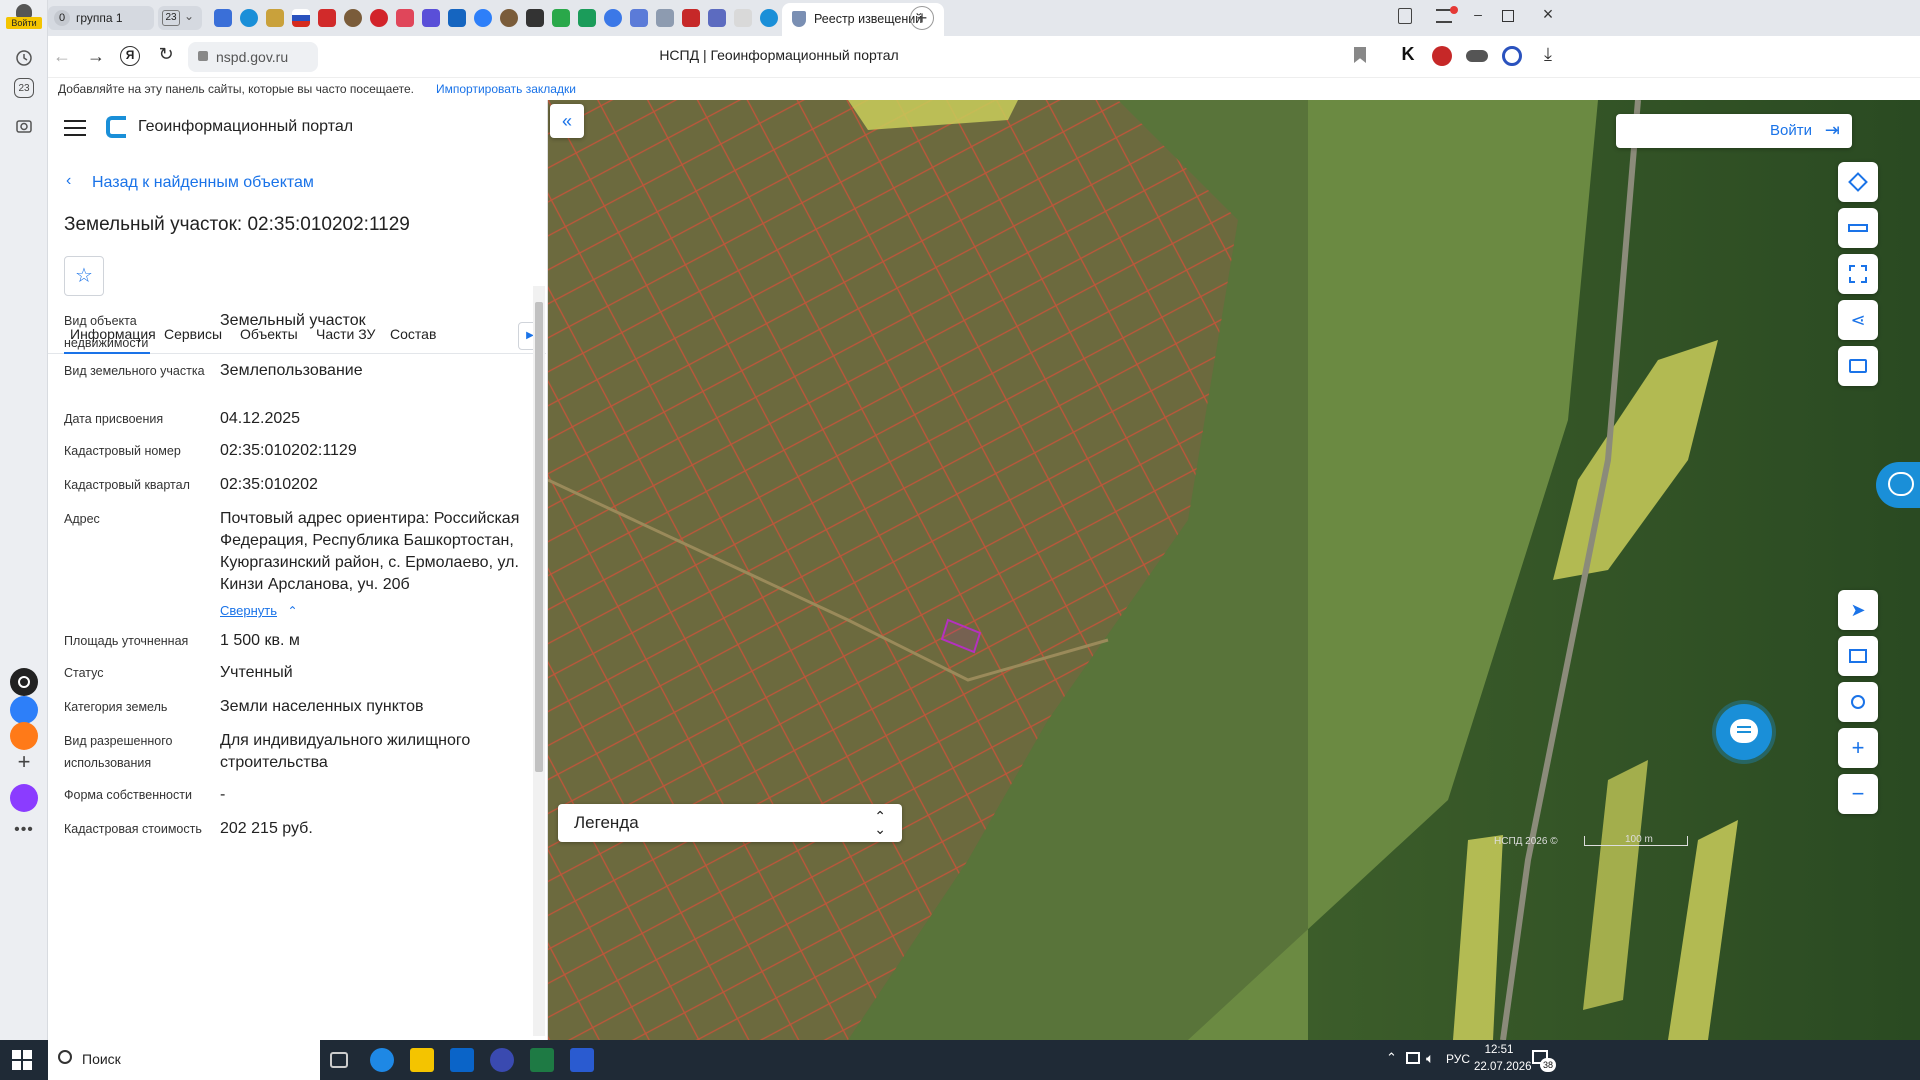  Describe the element at coordinates (24, 798) in the screenshot. I see `assistant-icon` at that location.